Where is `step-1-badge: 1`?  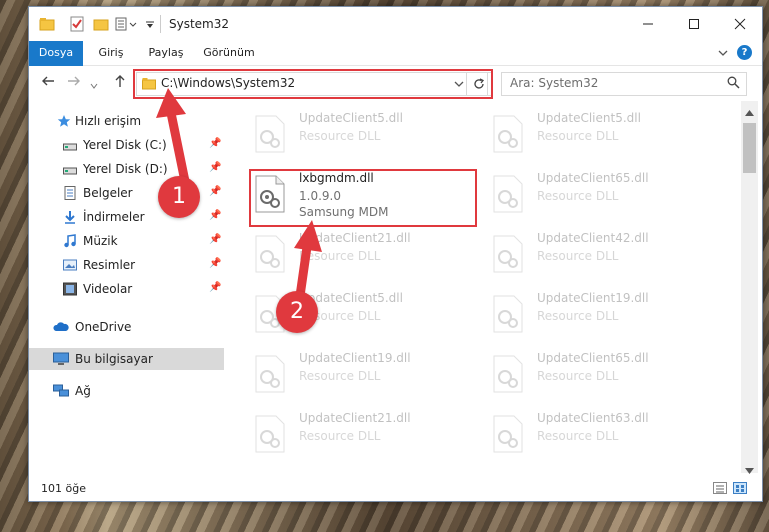 step-1-badge: 1 is located at coordinates (179, 197).